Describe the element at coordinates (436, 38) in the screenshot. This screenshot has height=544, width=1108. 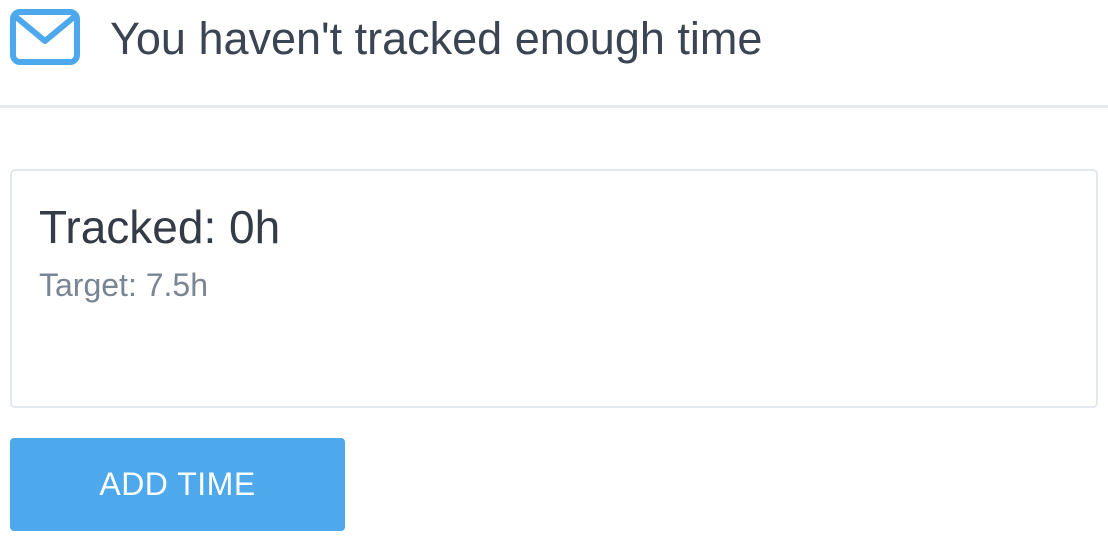
I see `notification-title: You haven't tracked enough time` at that location.